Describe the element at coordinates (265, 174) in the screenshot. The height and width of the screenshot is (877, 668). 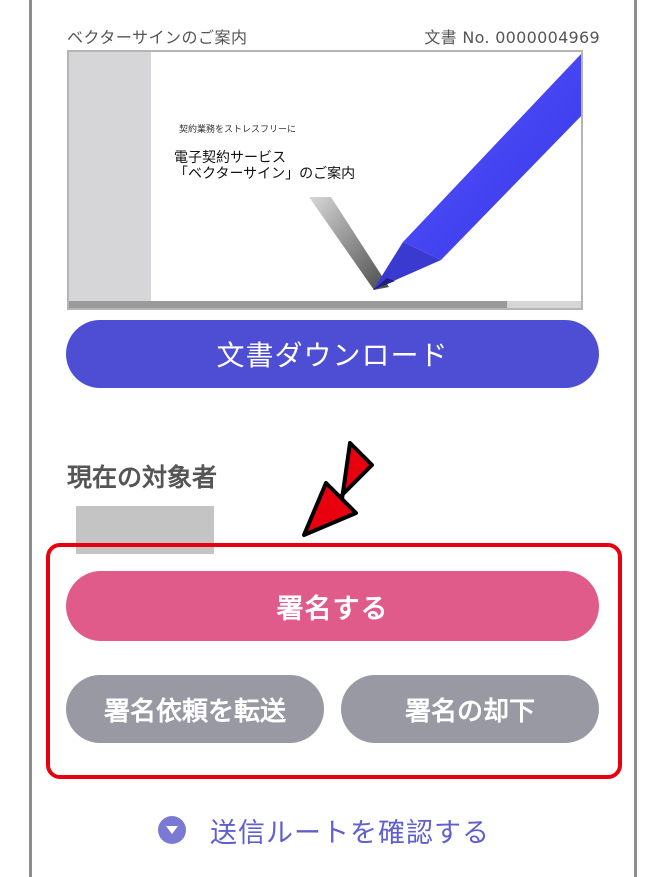
I see `preview-heading-line2: 「ベクターサイン」のご案内` at that location.